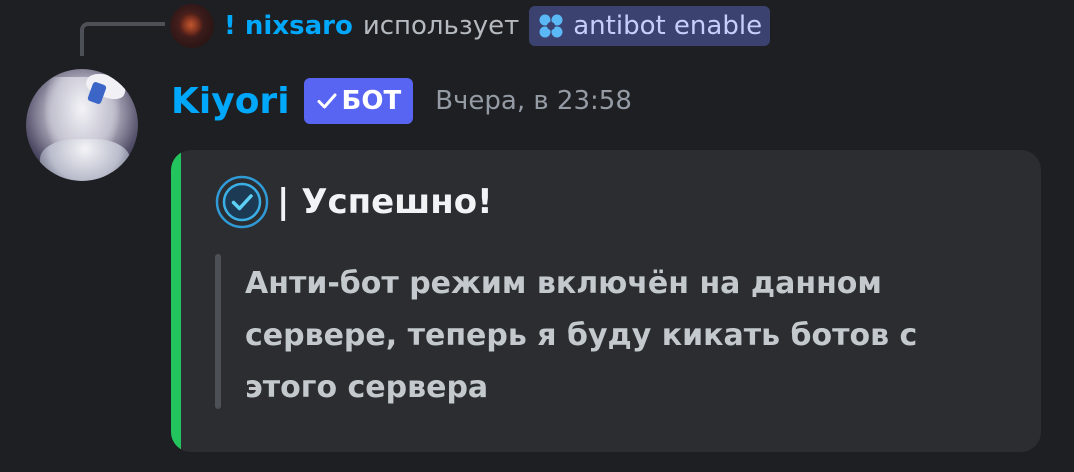 The image size is (1074, 472). What do you see at coordinates (371, 101) in the screenshot?
I see `bot-tag-label: БОТ` at bounding box center [371, 101].